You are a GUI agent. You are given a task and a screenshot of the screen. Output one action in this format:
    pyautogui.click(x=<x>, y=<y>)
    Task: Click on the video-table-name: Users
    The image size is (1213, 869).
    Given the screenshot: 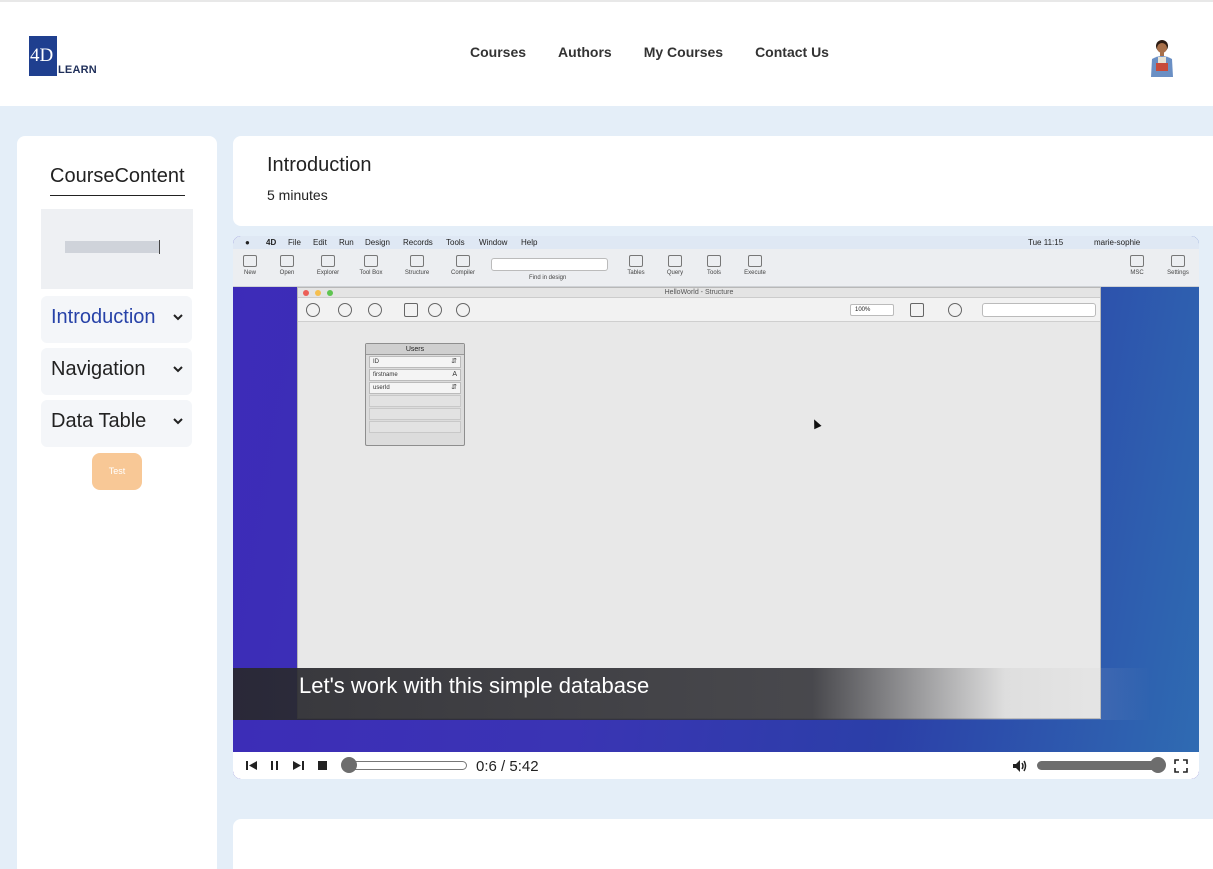 What is the action you would take?
    pyautogui.click(x=415, y=349)
    